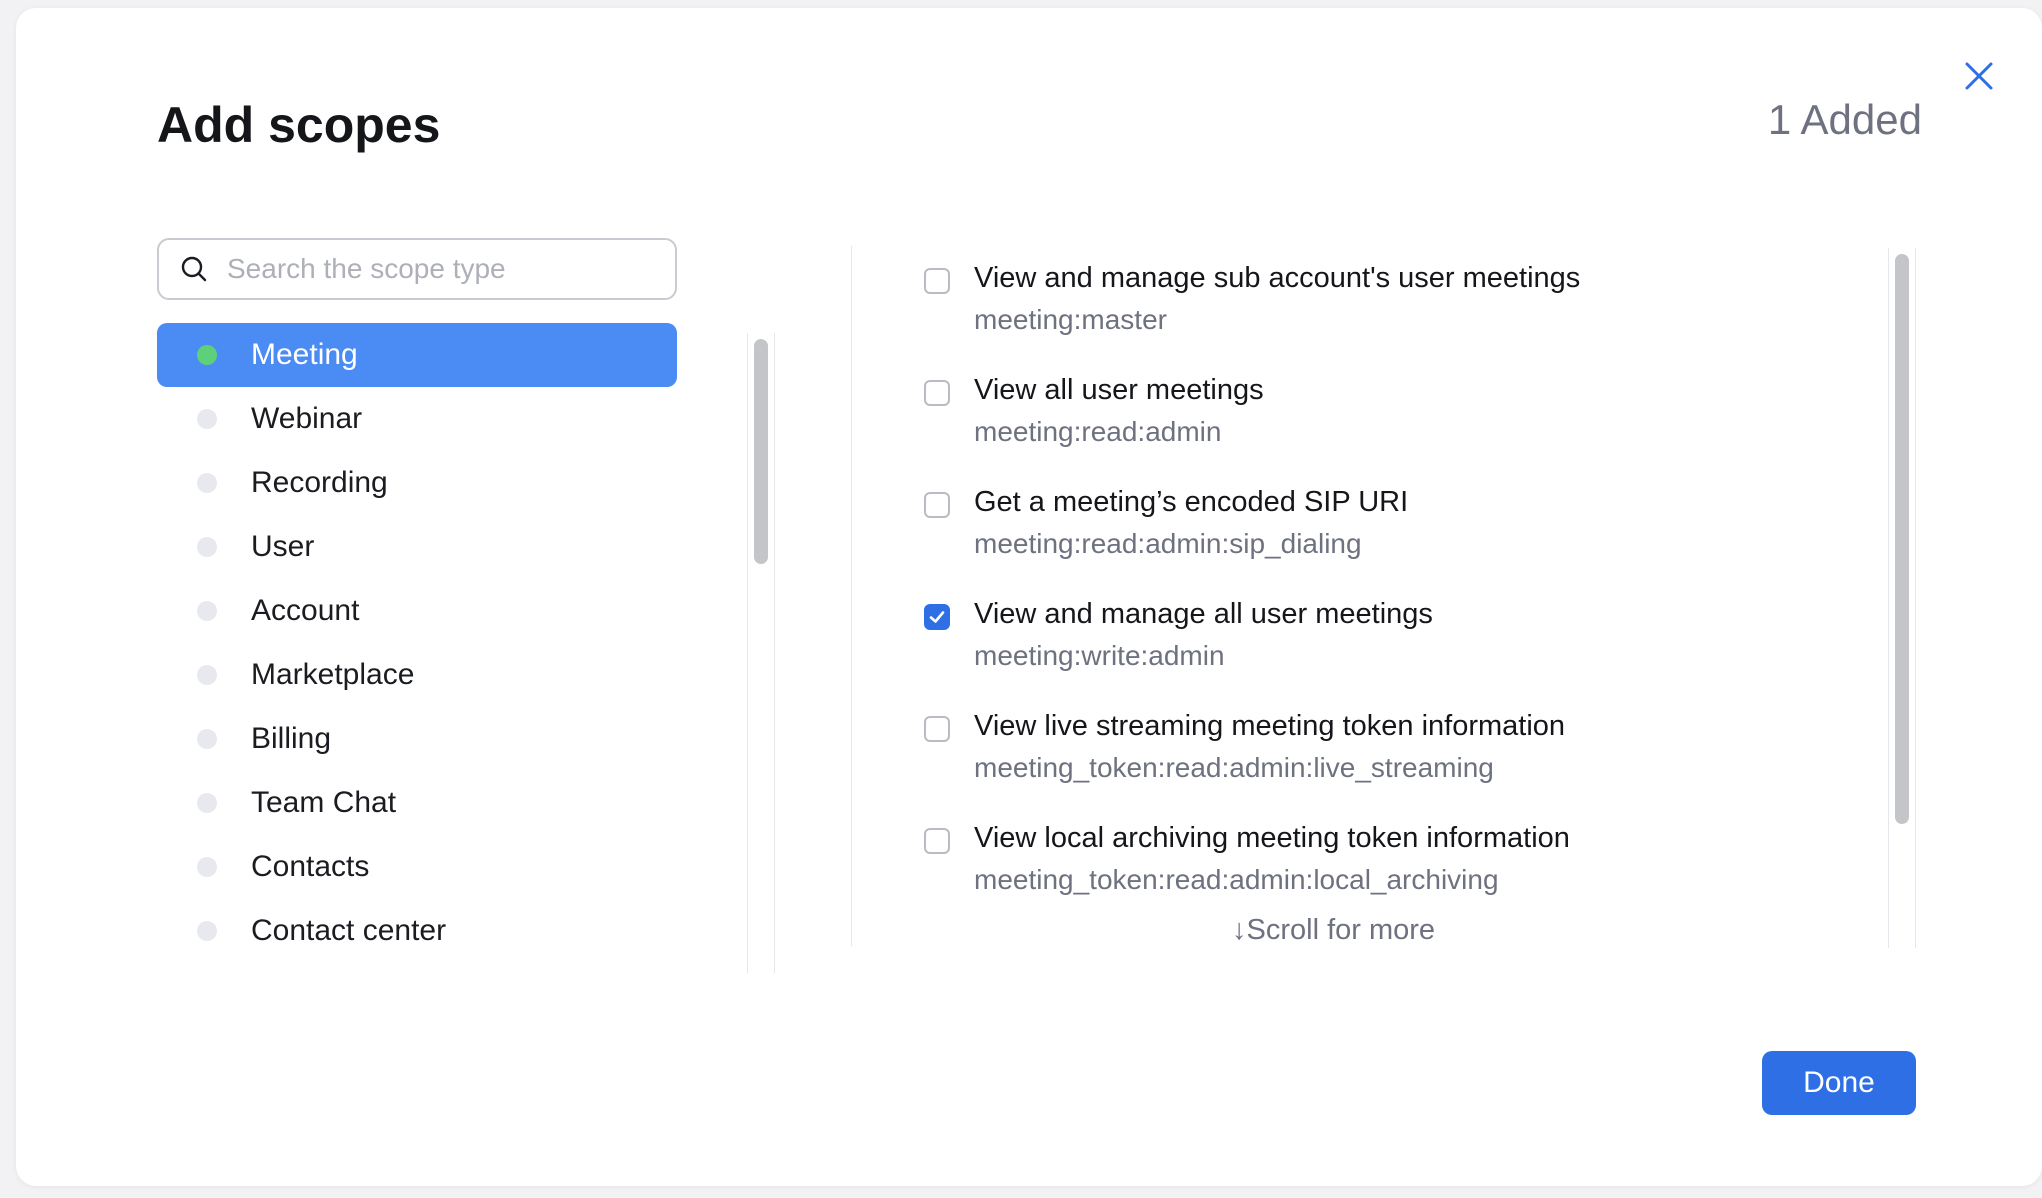  What do you see at coordinates (324, 802) in the screenshot?
I see `category-label: Team Chat` at bounding box center [324, 802].